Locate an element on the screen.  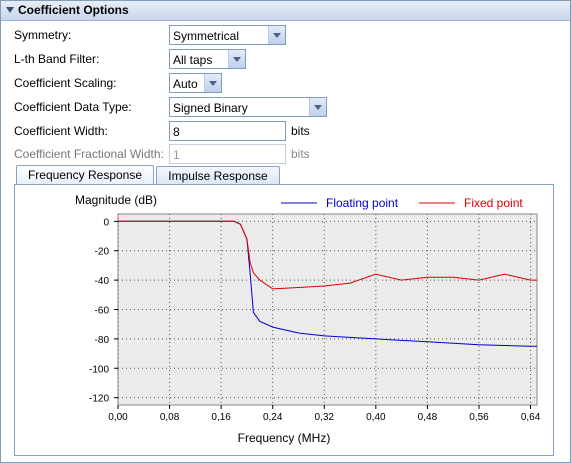
y-axis-label: Magnitude (dB) is located at coordinates (116, 200).